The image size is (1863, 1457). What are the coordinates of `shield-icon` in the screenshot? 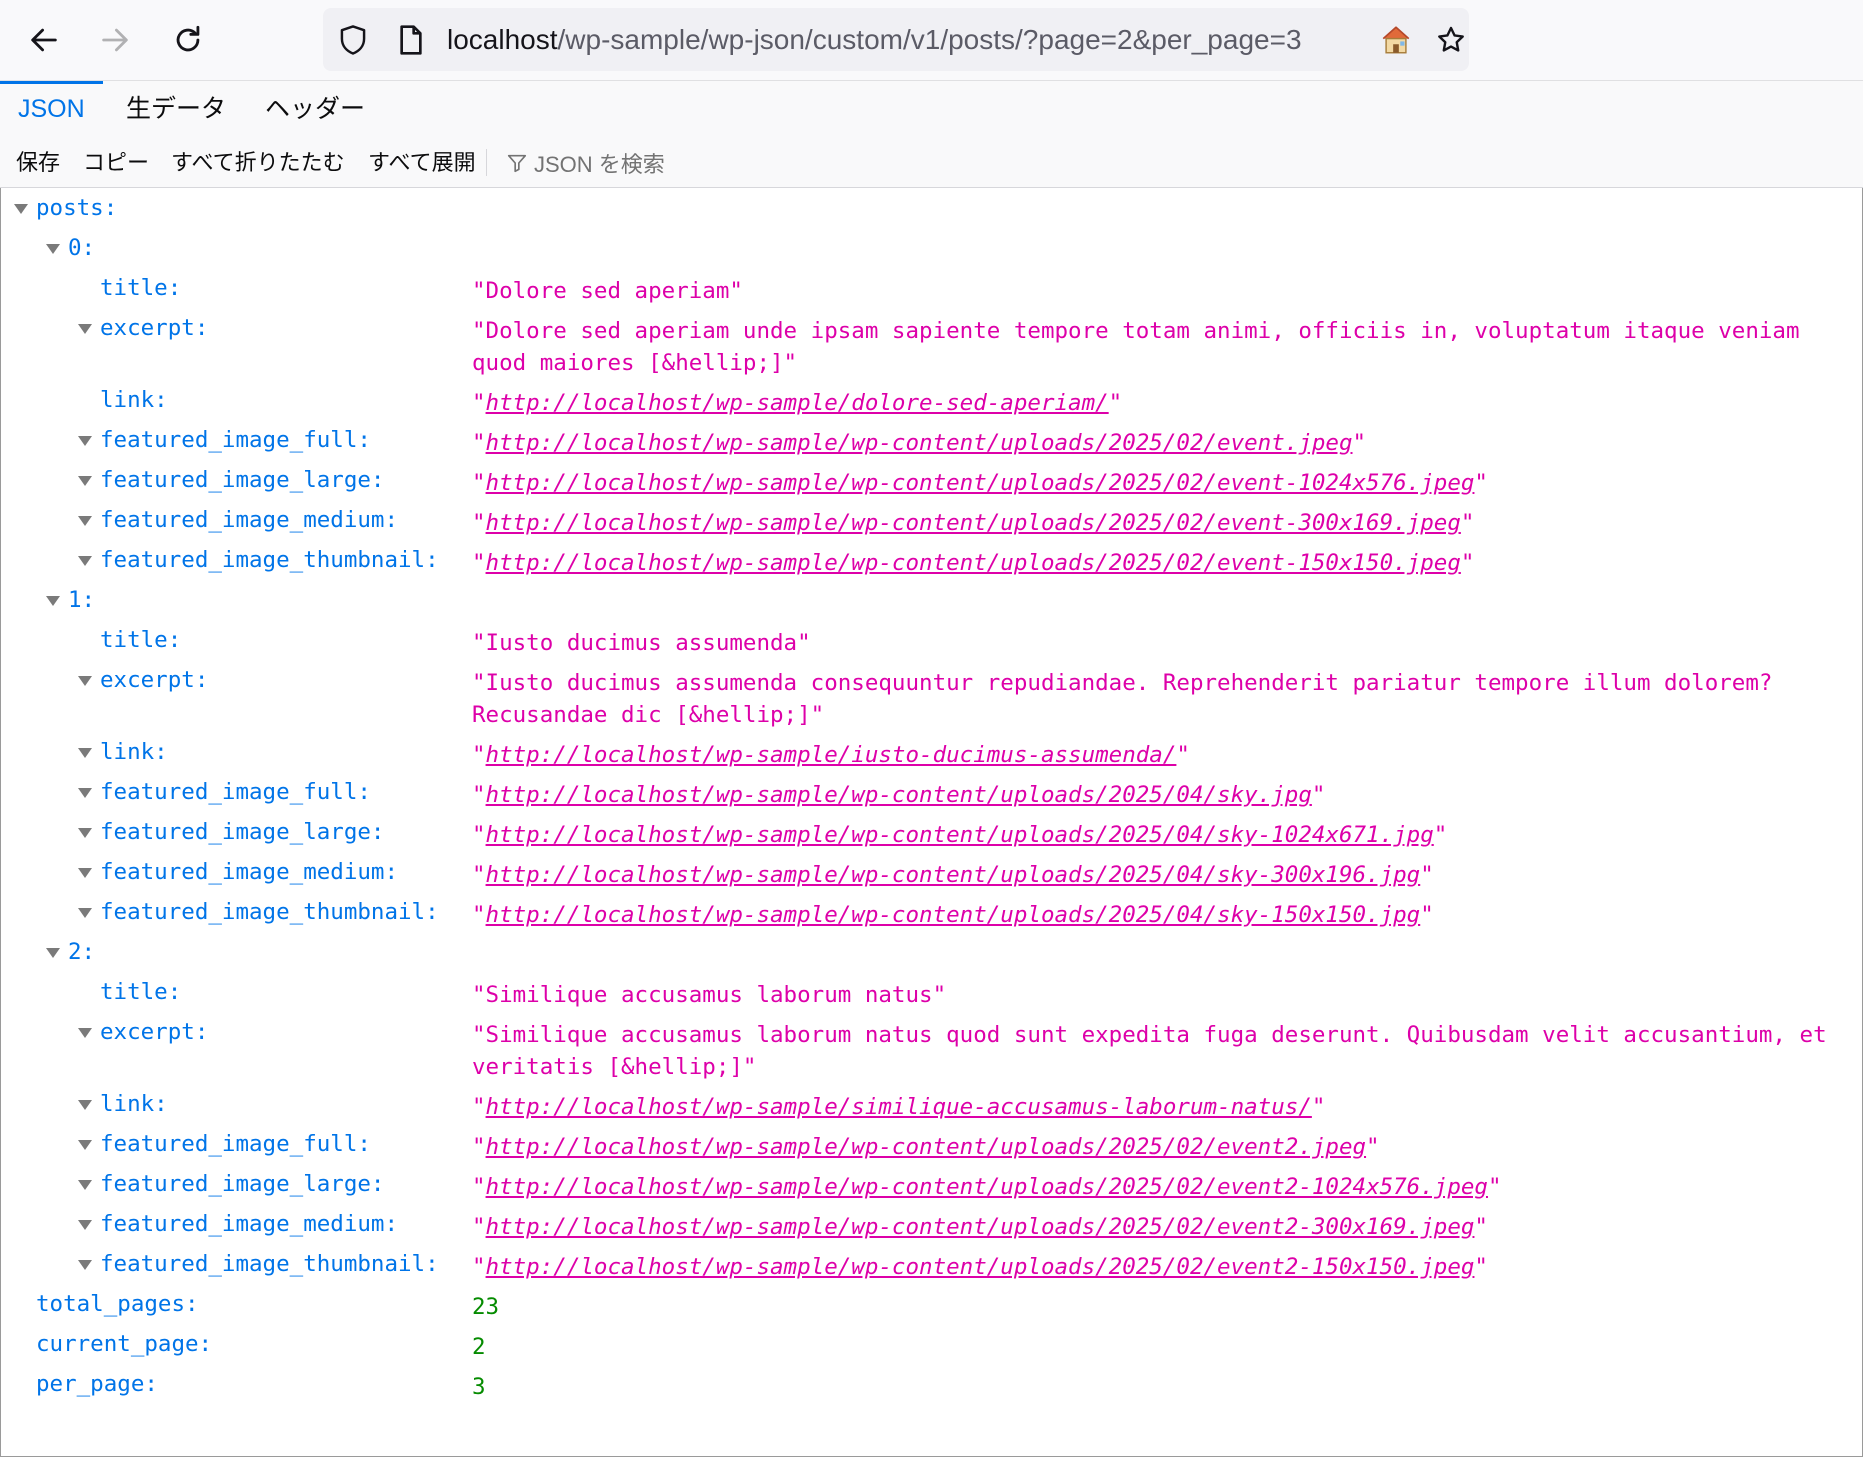 It's located at (353, 40).